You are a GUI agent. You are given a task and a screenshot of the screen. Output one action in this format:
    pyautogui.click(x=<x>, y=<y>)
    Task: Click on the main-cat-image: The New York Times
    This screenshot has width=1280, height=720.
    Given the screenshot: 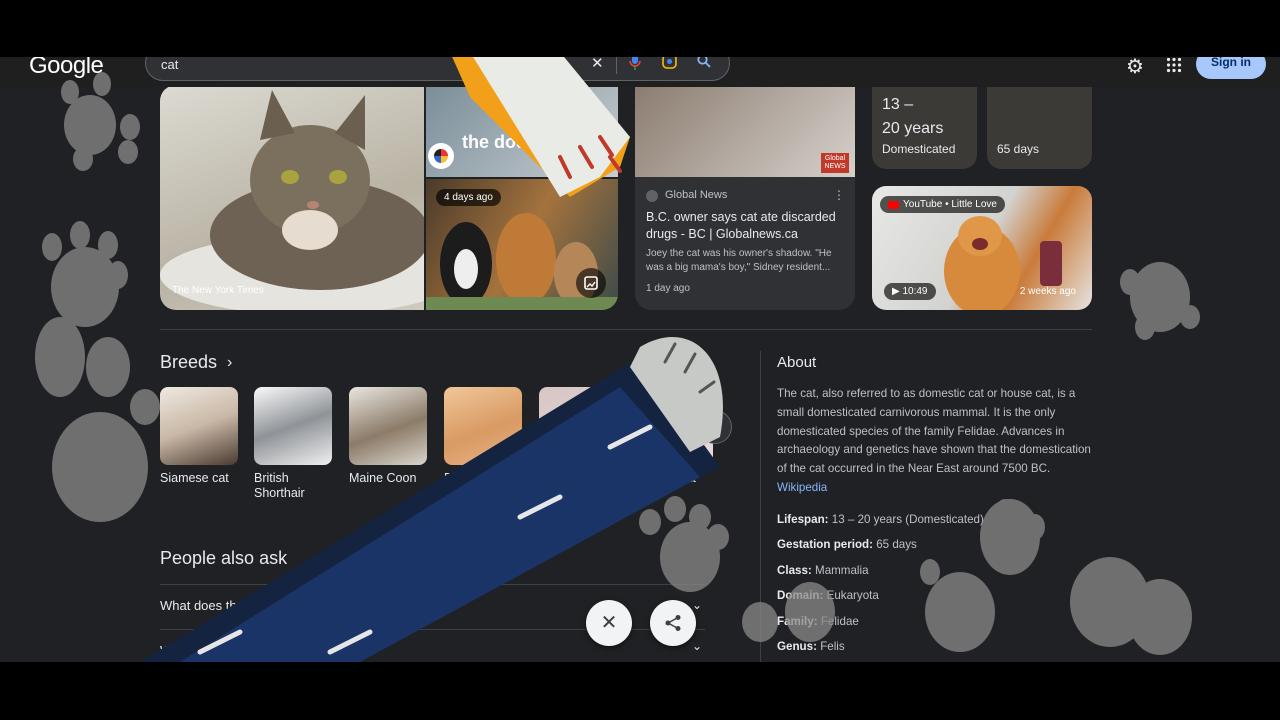 What is the action you would take?
    pyautogui.click(x=292, y=197)
    